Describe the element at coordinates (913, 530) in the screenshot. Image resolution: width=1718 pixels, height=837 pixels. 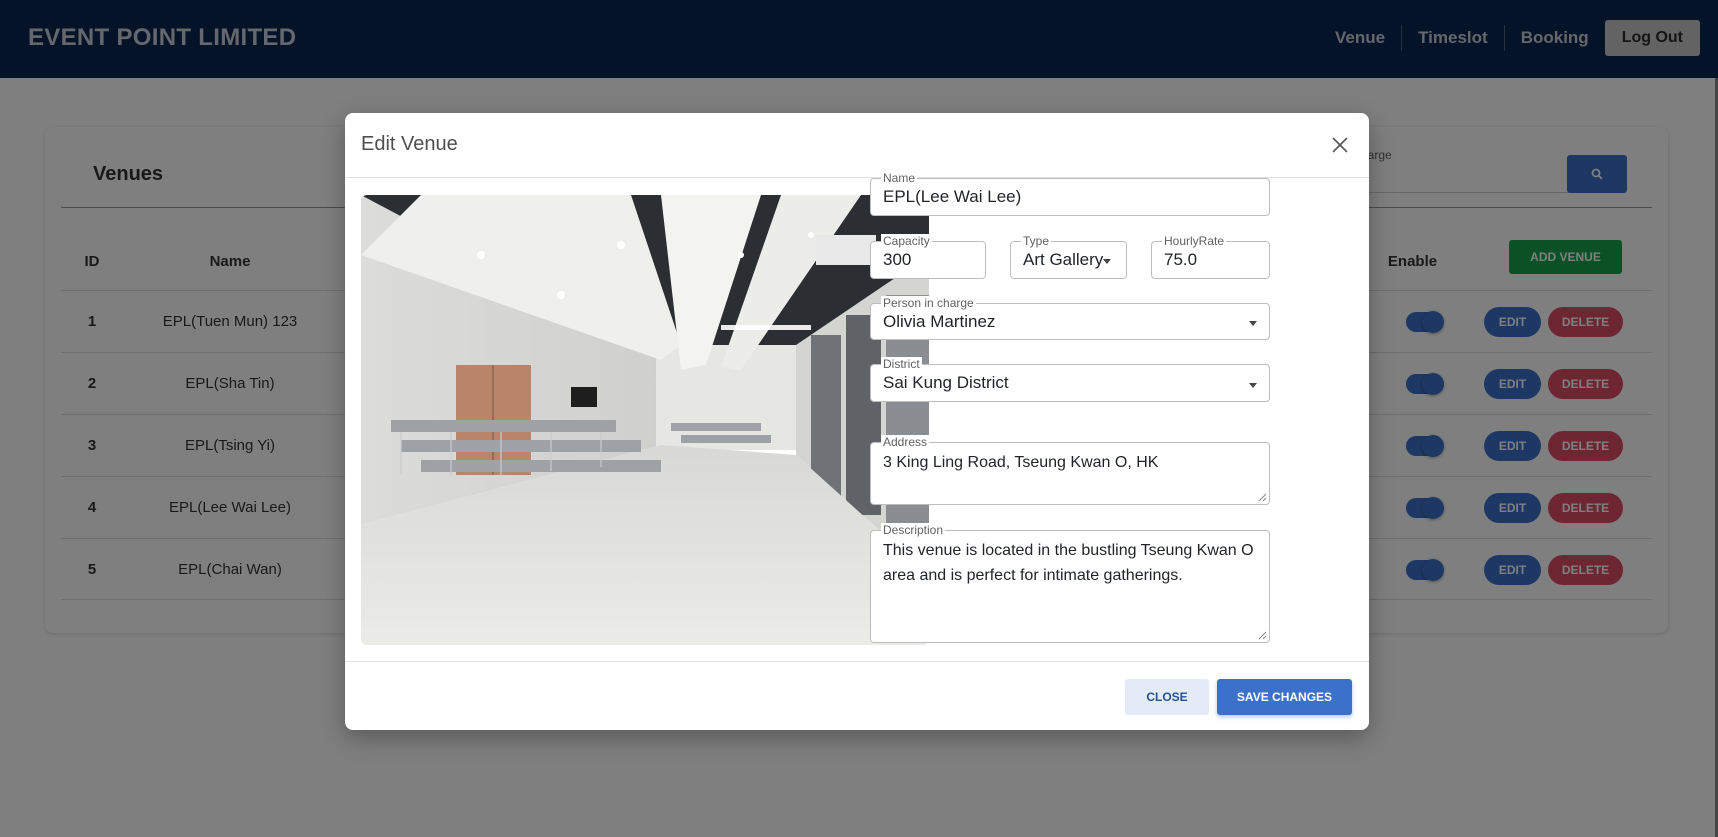
I see `description-label: Description` at that location.